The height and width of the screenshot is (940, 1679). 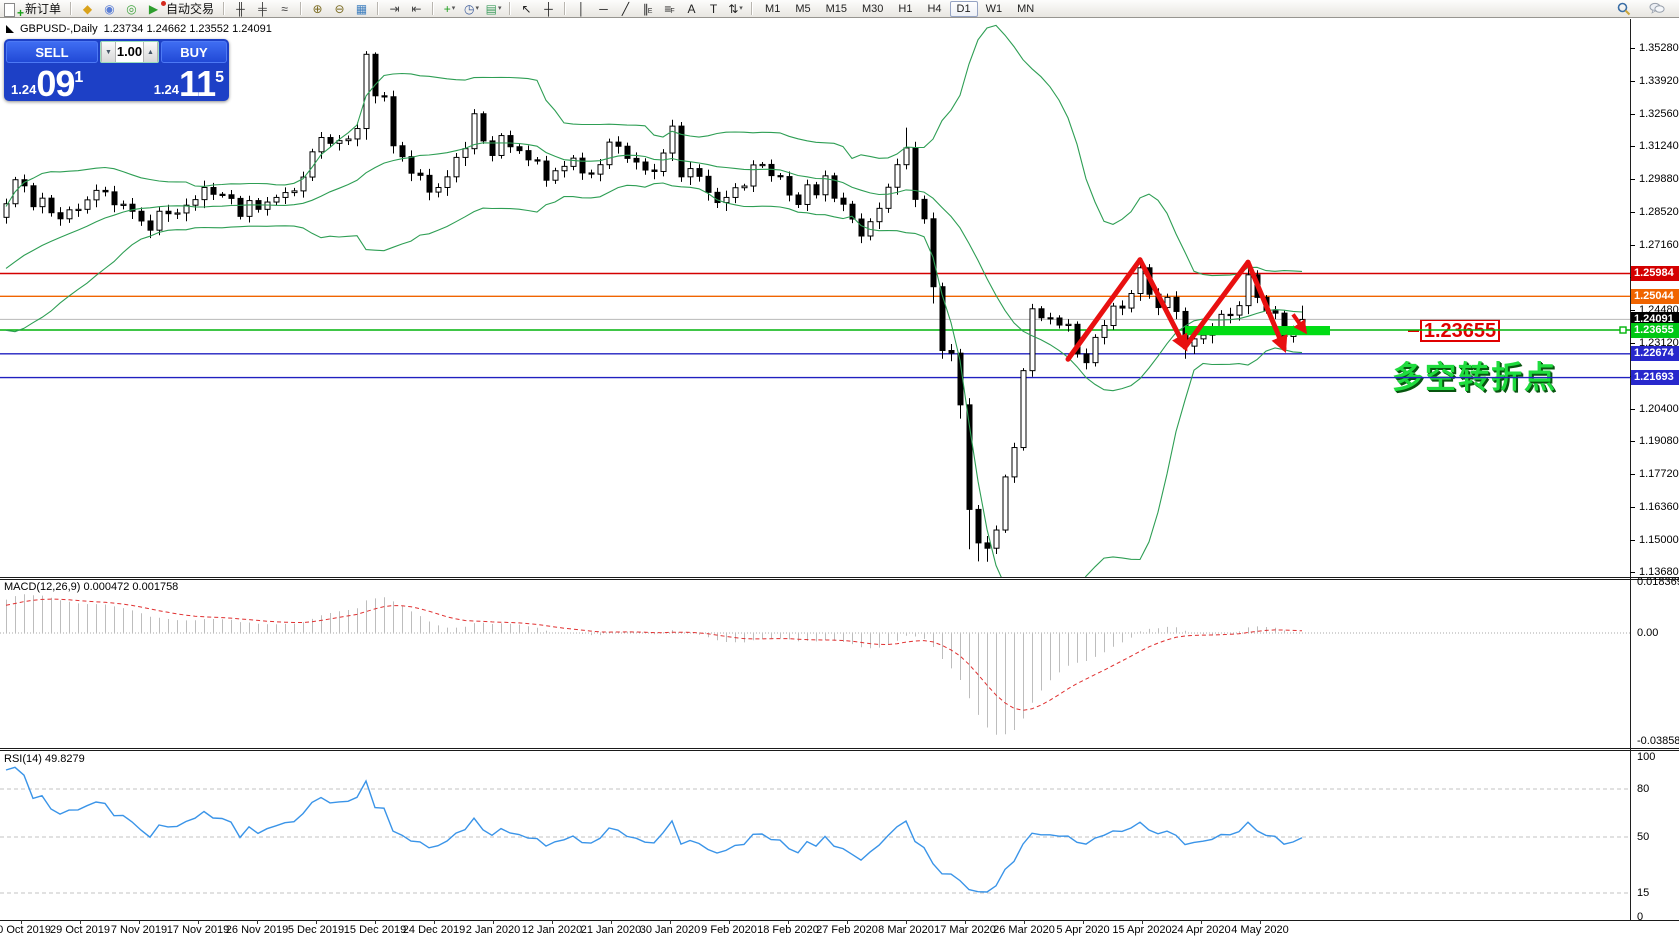 What do you see at coordinates (713, 9) in the screenshot?
I see `label-icon: T` at bounding box center [713, 9].